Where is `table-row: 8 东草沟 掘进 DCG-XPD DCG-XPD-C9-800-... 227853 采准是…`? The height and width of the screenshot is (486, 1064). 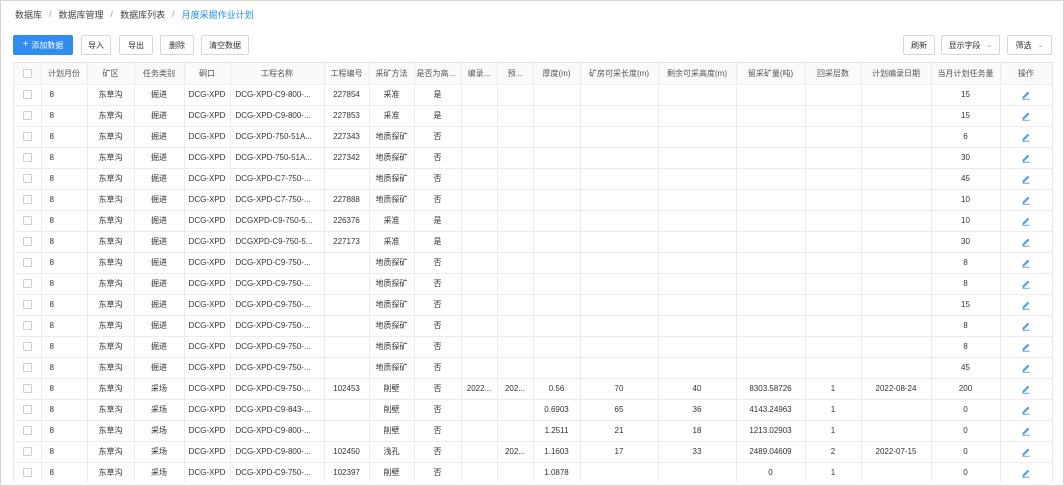
table-row: 8 东草沟 掘进 DCG-XPD DCG-XPD-C9-800-... 227853 采准是… is located at coordinates (533, 116).